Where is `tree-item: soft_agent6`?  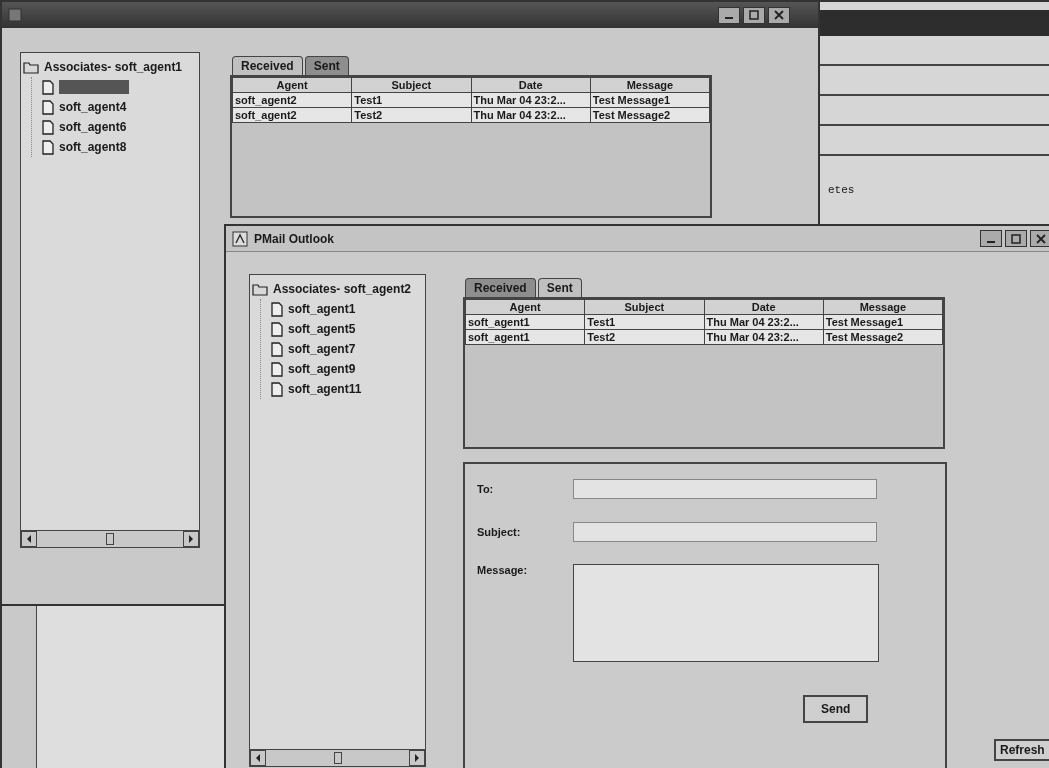
tree-item: soft_agent6 is located at coordinates (93, 127).